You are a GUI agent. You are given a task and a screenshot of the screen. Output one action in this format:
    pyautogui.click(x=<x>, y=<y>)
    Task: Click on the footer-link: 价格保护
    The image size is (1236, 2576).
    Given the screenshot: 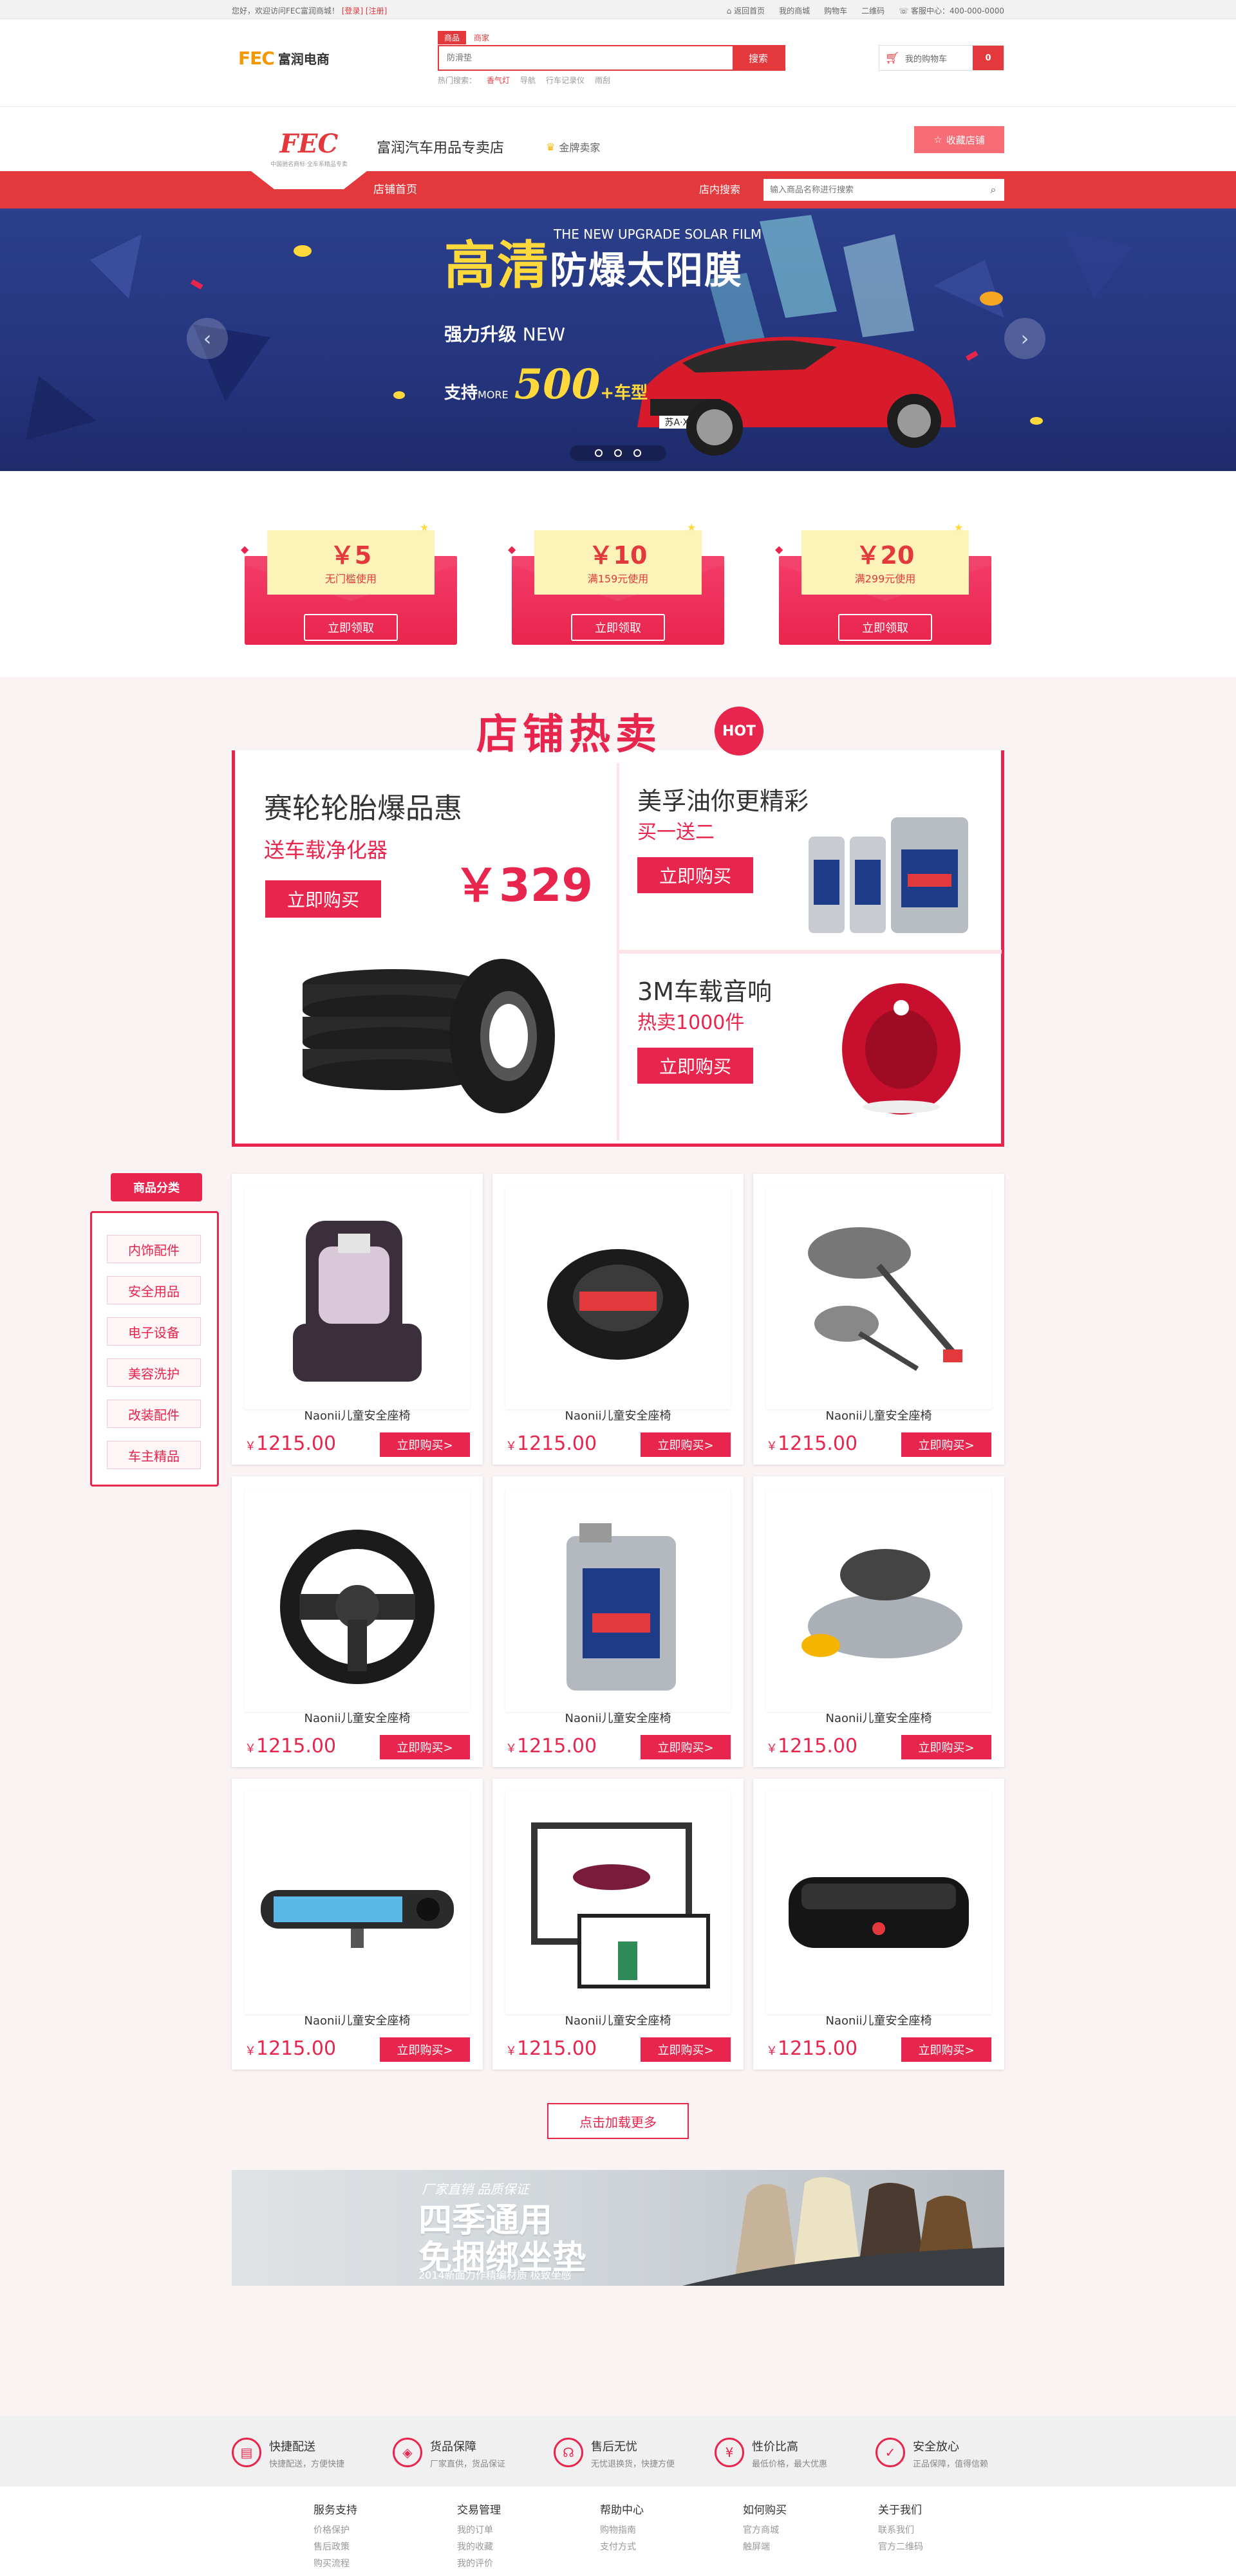 What is the action you would take?
    pyautogui.click(x=335, y=2529)
    